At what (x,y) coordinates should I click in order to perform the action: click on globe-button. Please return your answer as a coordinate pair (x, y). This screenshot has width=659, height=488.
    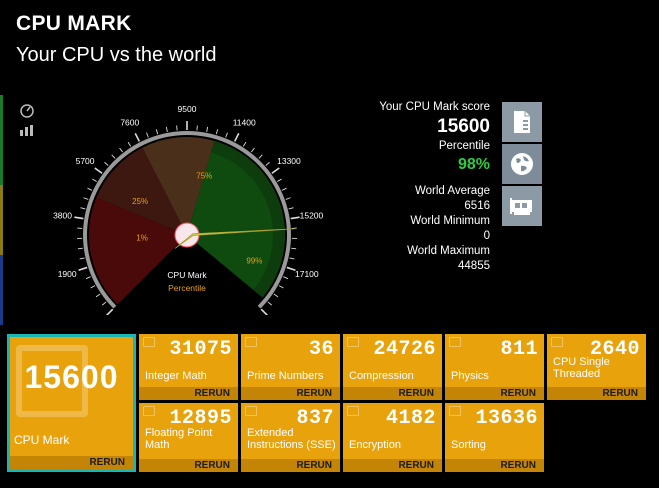
    Looking at the image, I should click on (522, 164).